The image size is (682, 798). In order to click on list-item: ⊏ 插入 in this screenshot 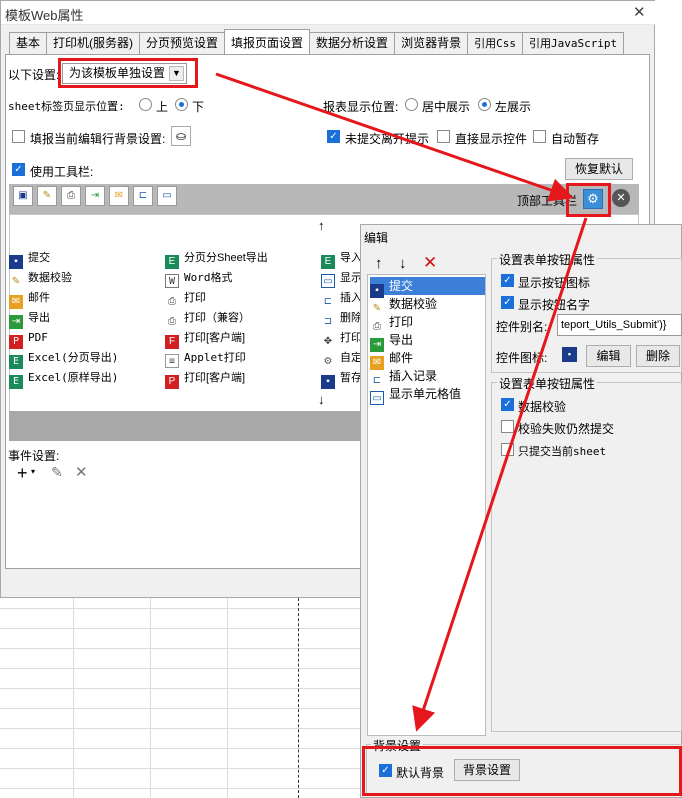, I will do `click(341, 298)`.